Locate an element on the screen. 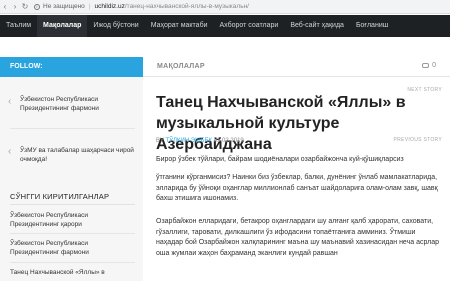 Image resolution: width=450 pixels, height=281 pixels. recent-divider is located at coordinates (72, 204).